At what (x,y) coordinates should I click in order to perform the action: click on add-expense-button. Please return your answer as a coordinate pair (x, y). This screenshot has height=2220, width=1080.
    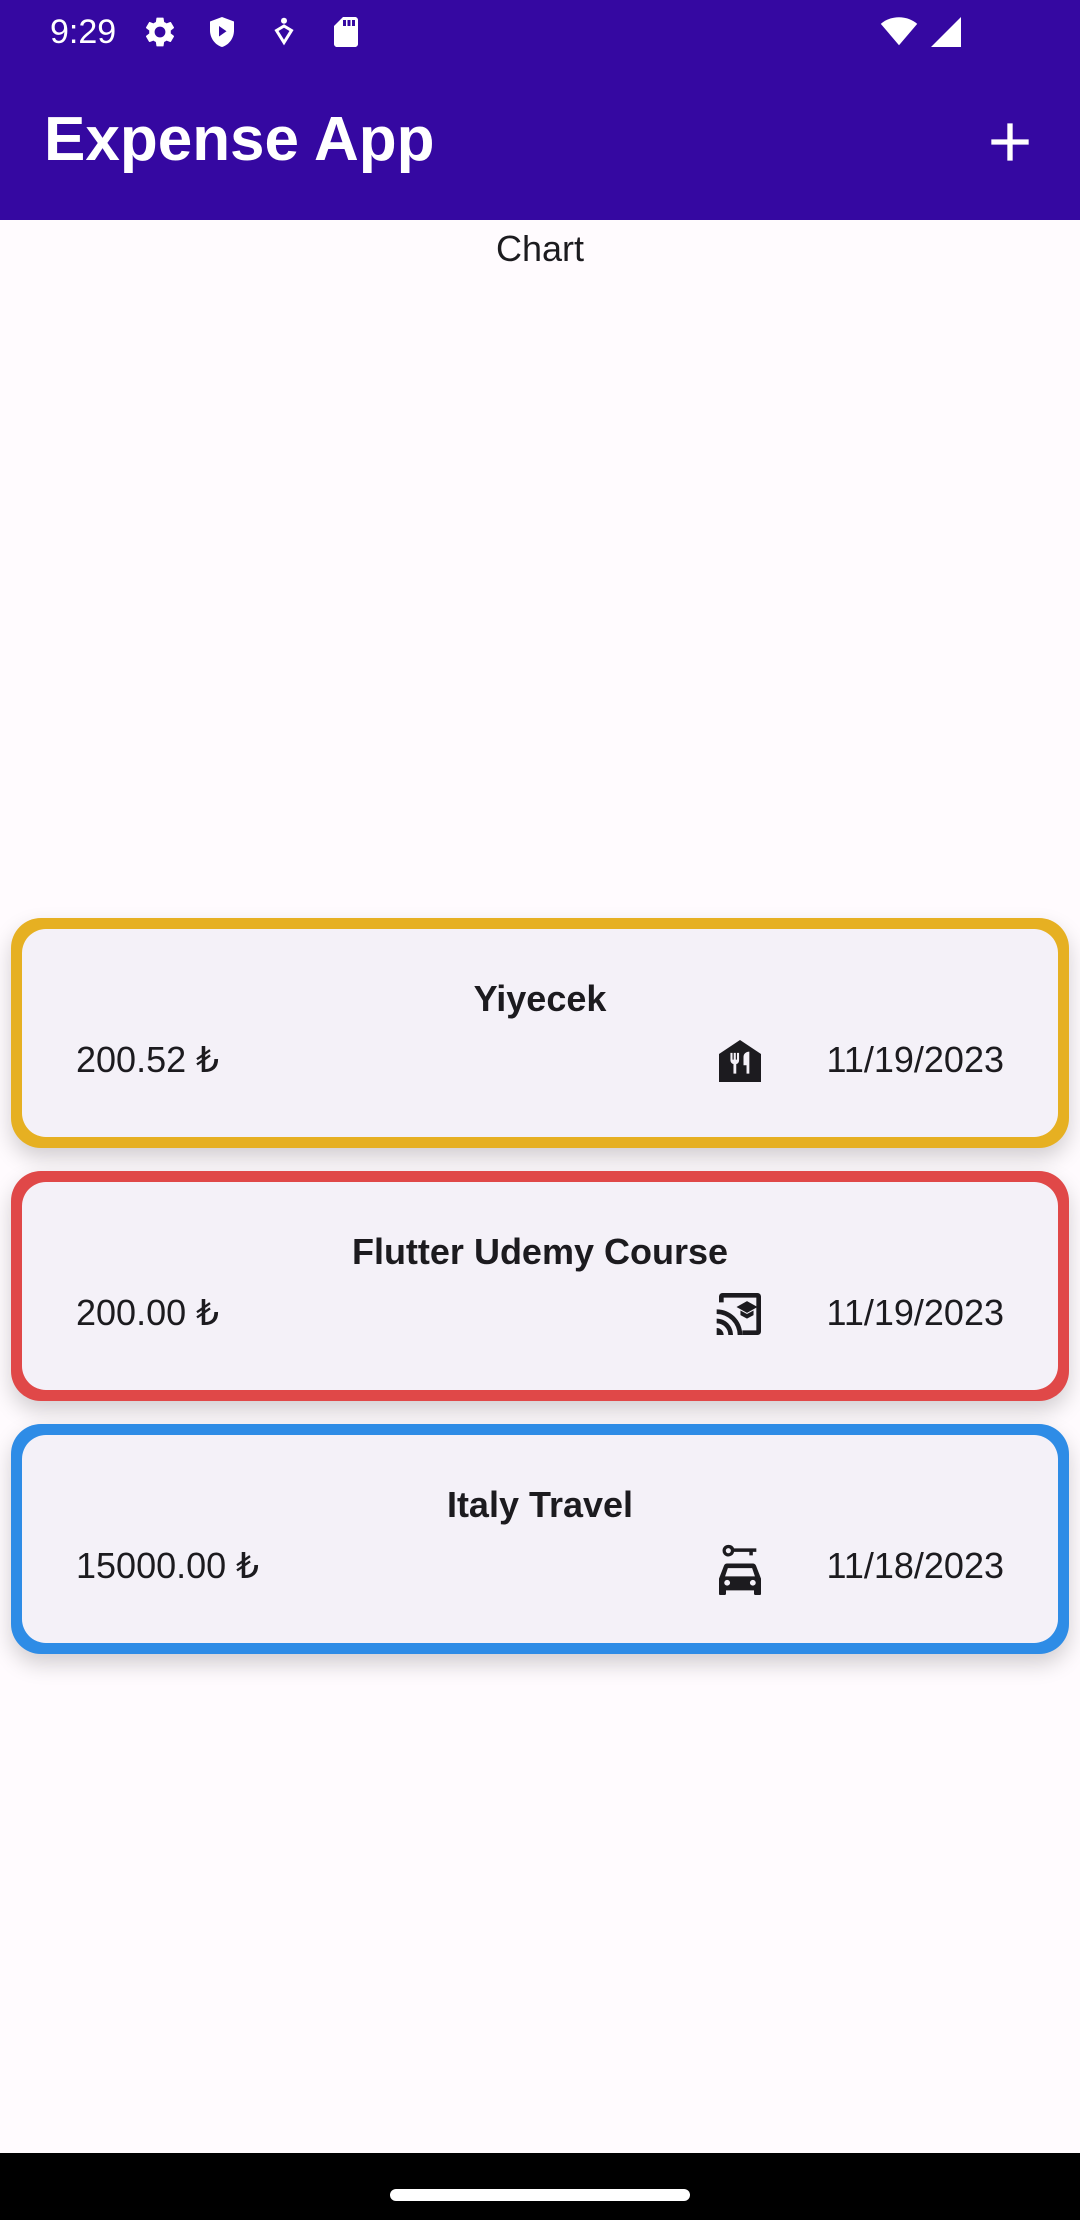
    Looking at the image, I should click on (1010, 142).